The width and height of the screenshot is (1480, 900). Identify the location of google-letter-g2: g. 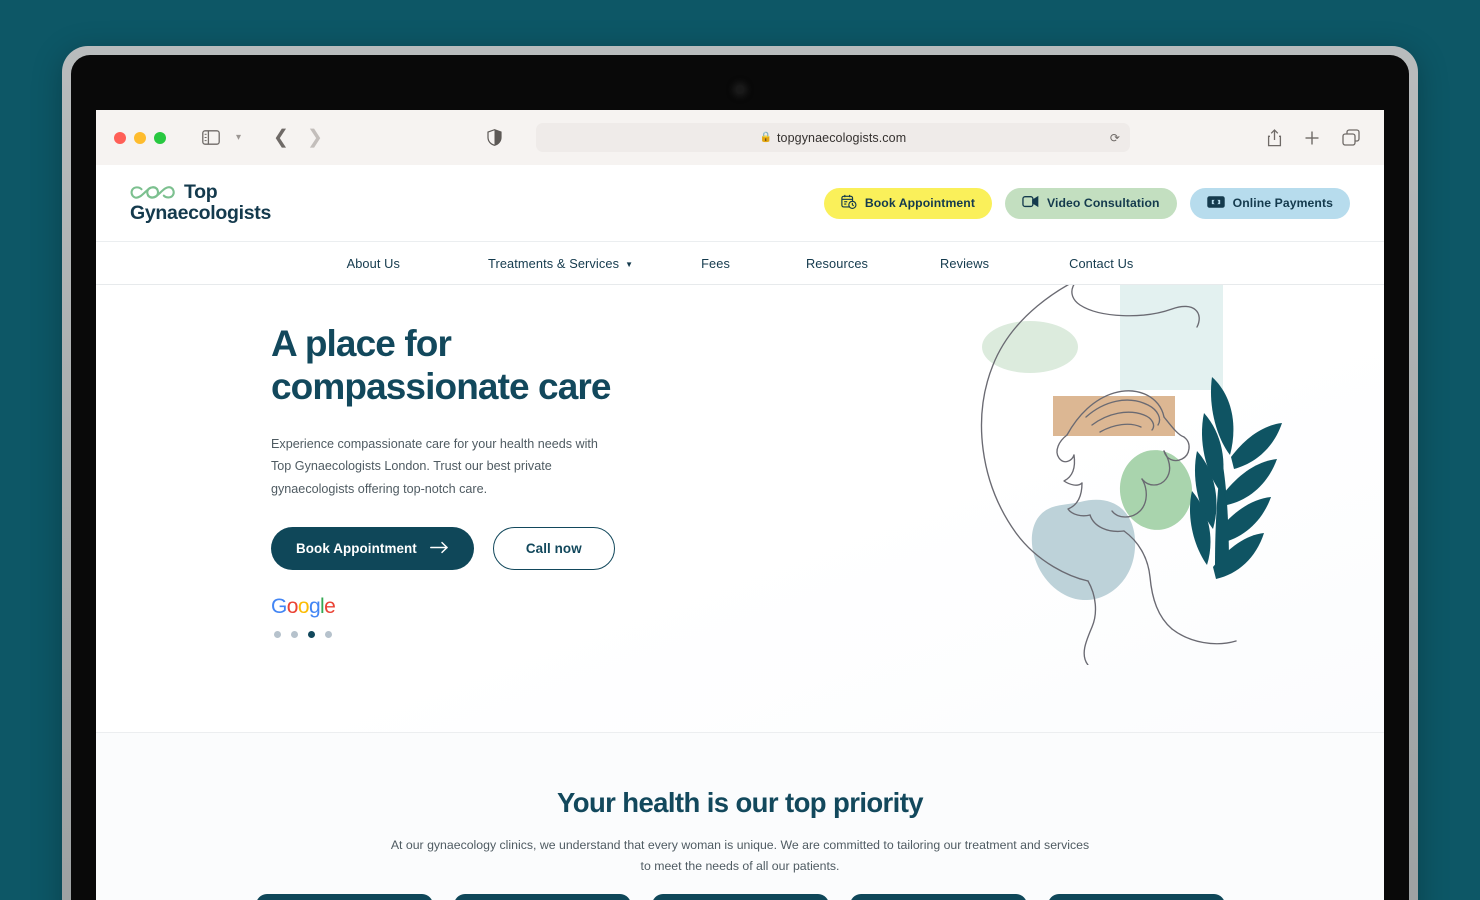
(314, 607).